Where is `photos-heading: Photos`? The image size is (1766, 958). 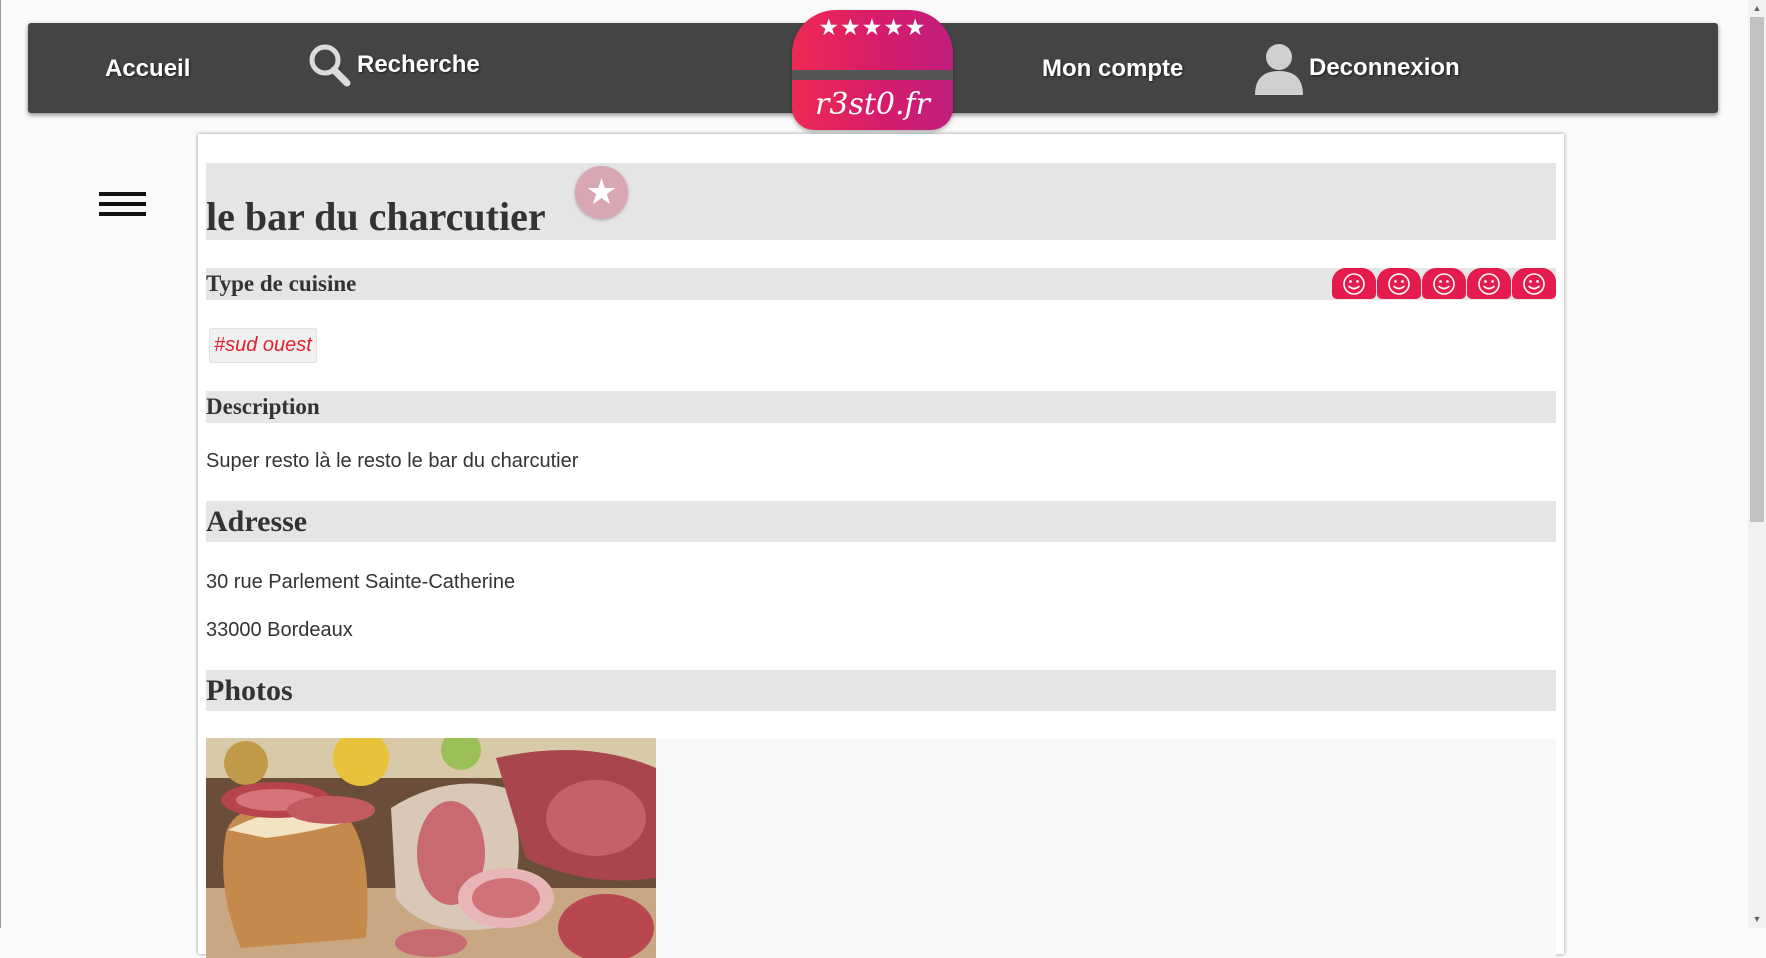
photos-heading: Photos is located at coordinates (249, 690).